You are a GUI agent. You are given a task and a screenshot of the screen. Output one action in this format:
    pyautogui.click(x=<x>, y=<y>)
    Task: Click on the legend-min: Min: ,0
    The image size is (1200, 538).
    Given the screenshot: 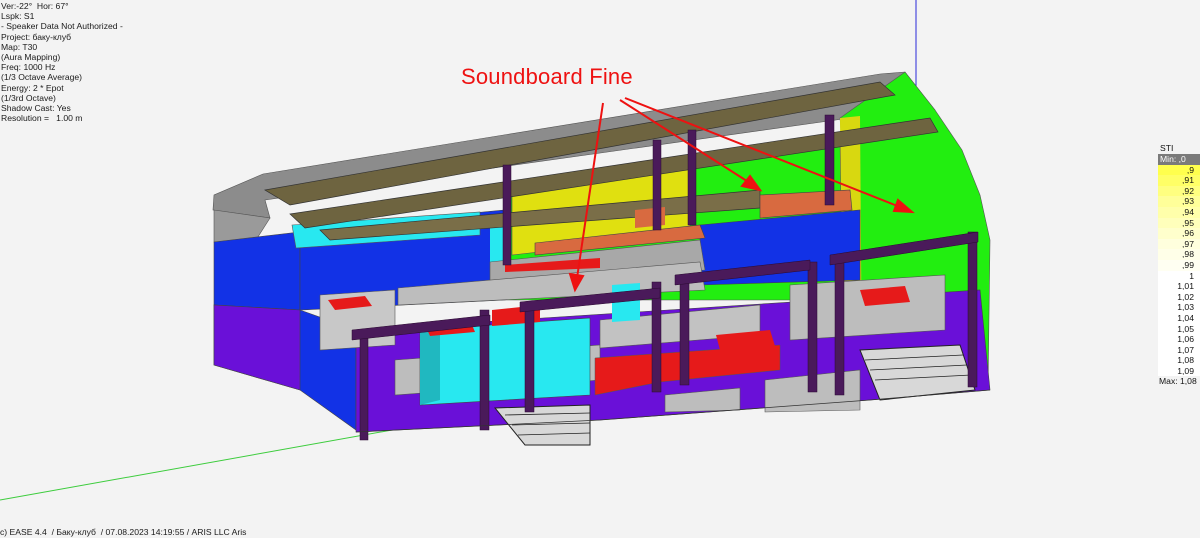 What is the action you would take?
    pyautogui.click(x=1179, y=159)
    